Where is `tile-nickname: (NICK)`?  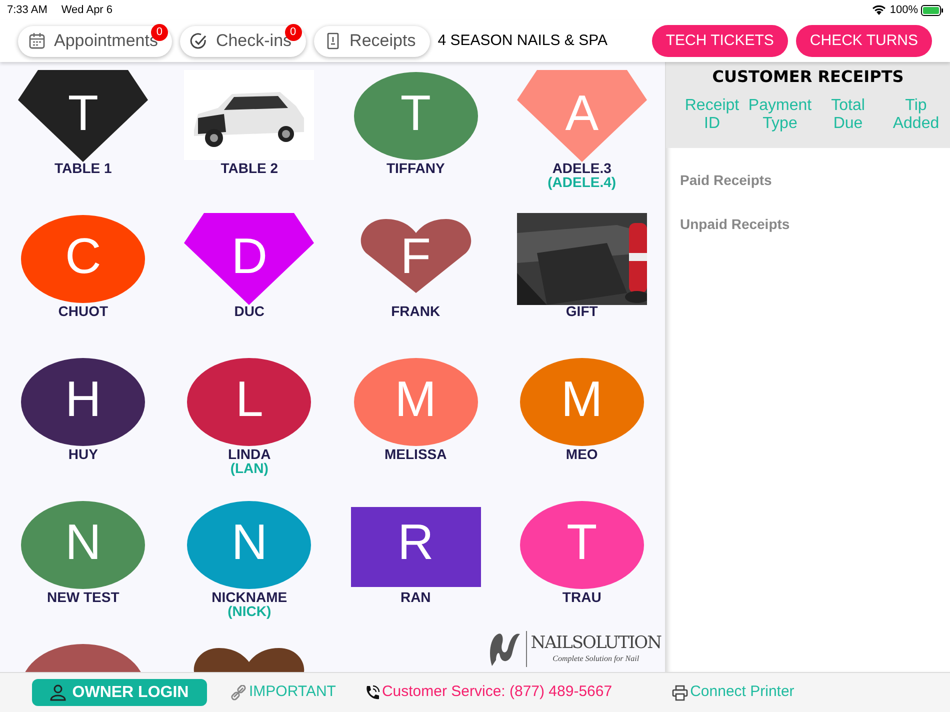
tile-nickname: (NICK) is located at coordinates (250, 611).